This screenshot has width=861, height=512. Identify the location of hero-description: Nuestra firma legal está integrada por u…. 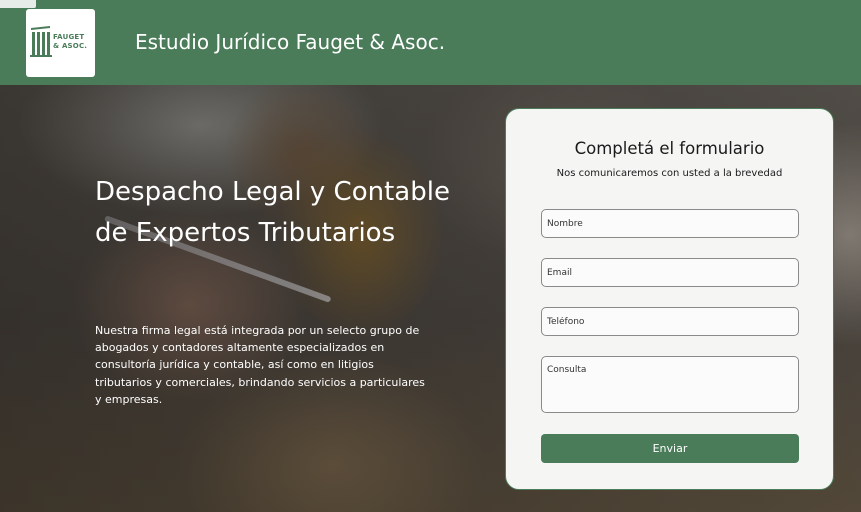
(260, 365).